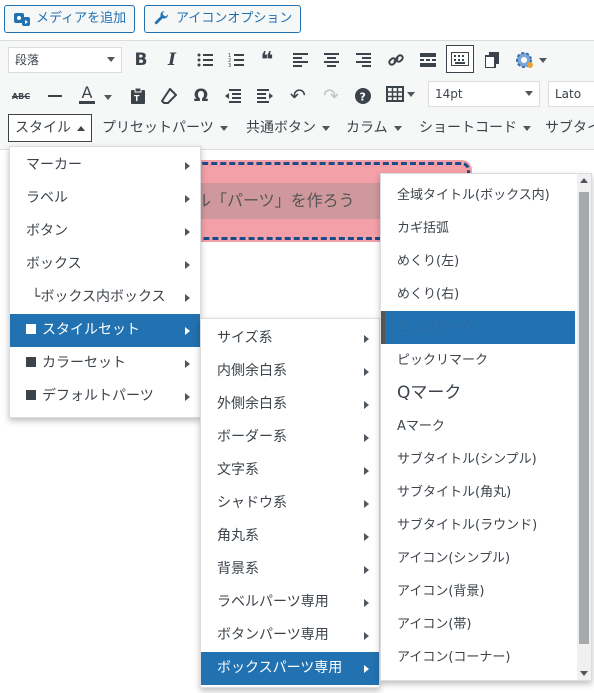  What do you see at coordinates (70, 19) in the screenshot?
I see `add-media-button: メディアを追加` at bounding box center [70, 19].